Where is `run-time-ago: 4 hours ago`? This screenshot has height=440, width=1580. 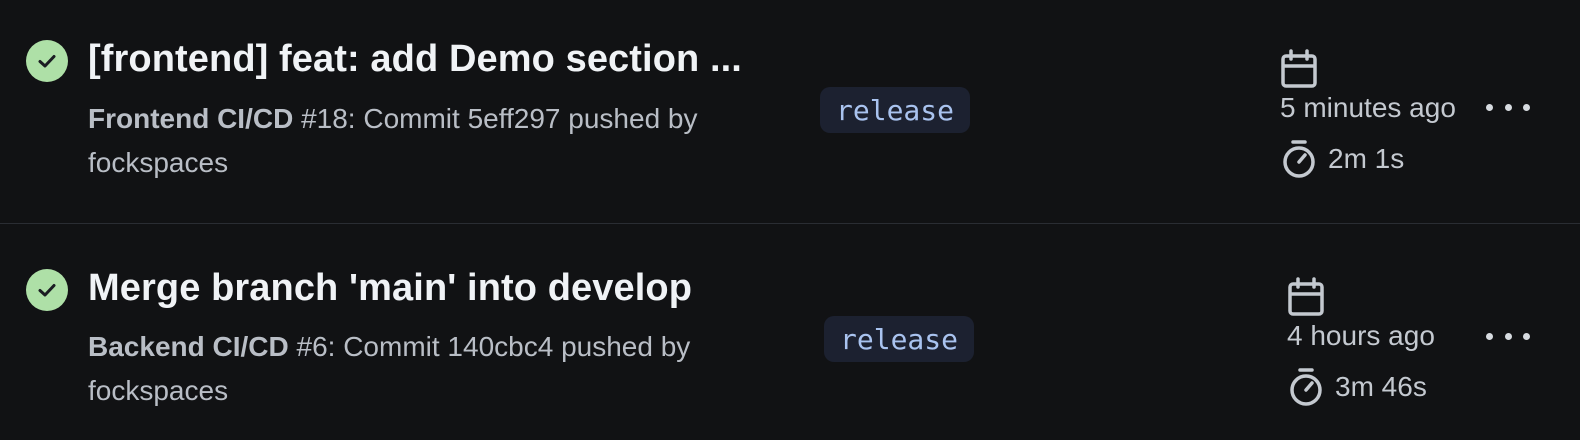
run-time-ago: 4 hours ago is located at coordinates (1361, 335).